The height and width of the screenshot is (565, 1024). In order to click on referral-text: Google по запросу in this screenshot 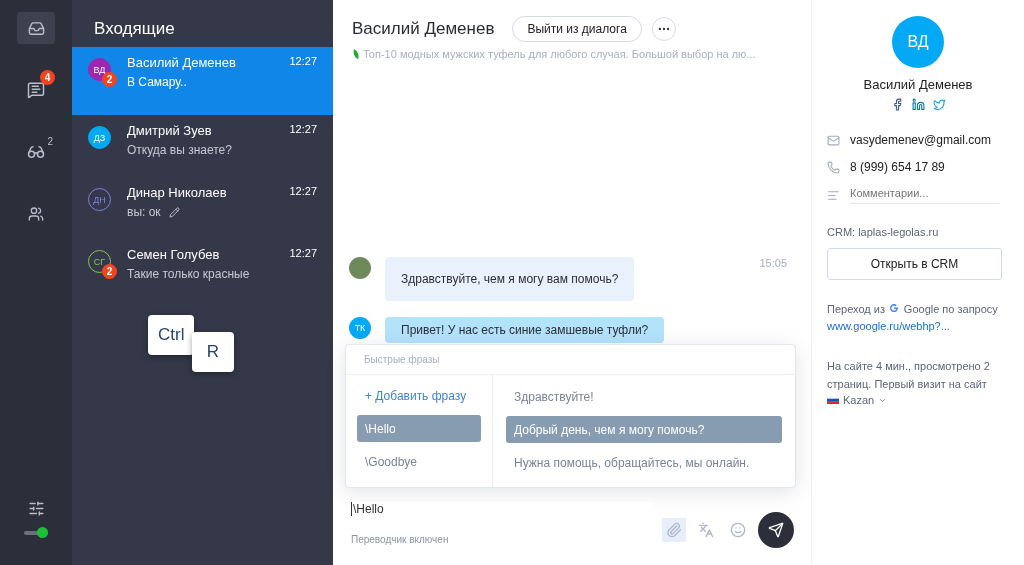, I will do `click(950, 309)`.